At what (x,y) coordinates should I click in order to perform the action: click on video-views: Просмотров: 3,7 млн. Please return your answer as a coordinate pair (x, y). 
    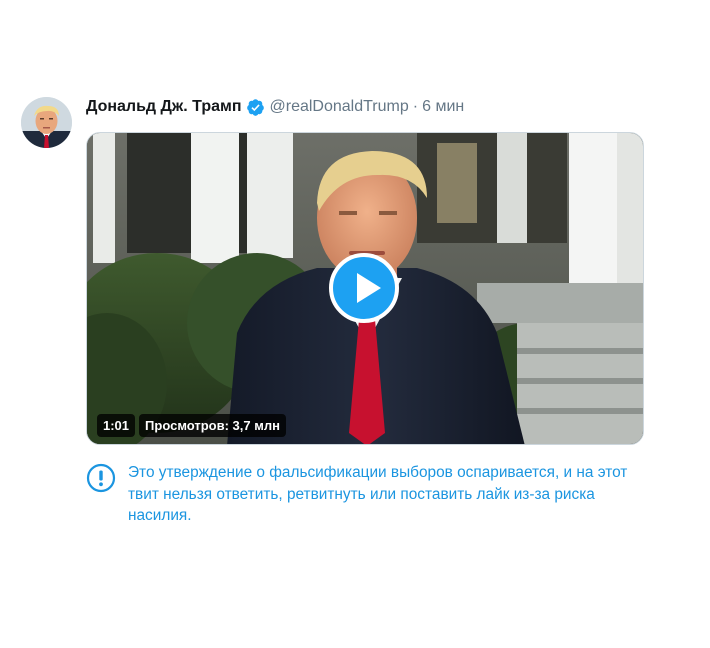
    Looking at the image, I should click on (212, 425).